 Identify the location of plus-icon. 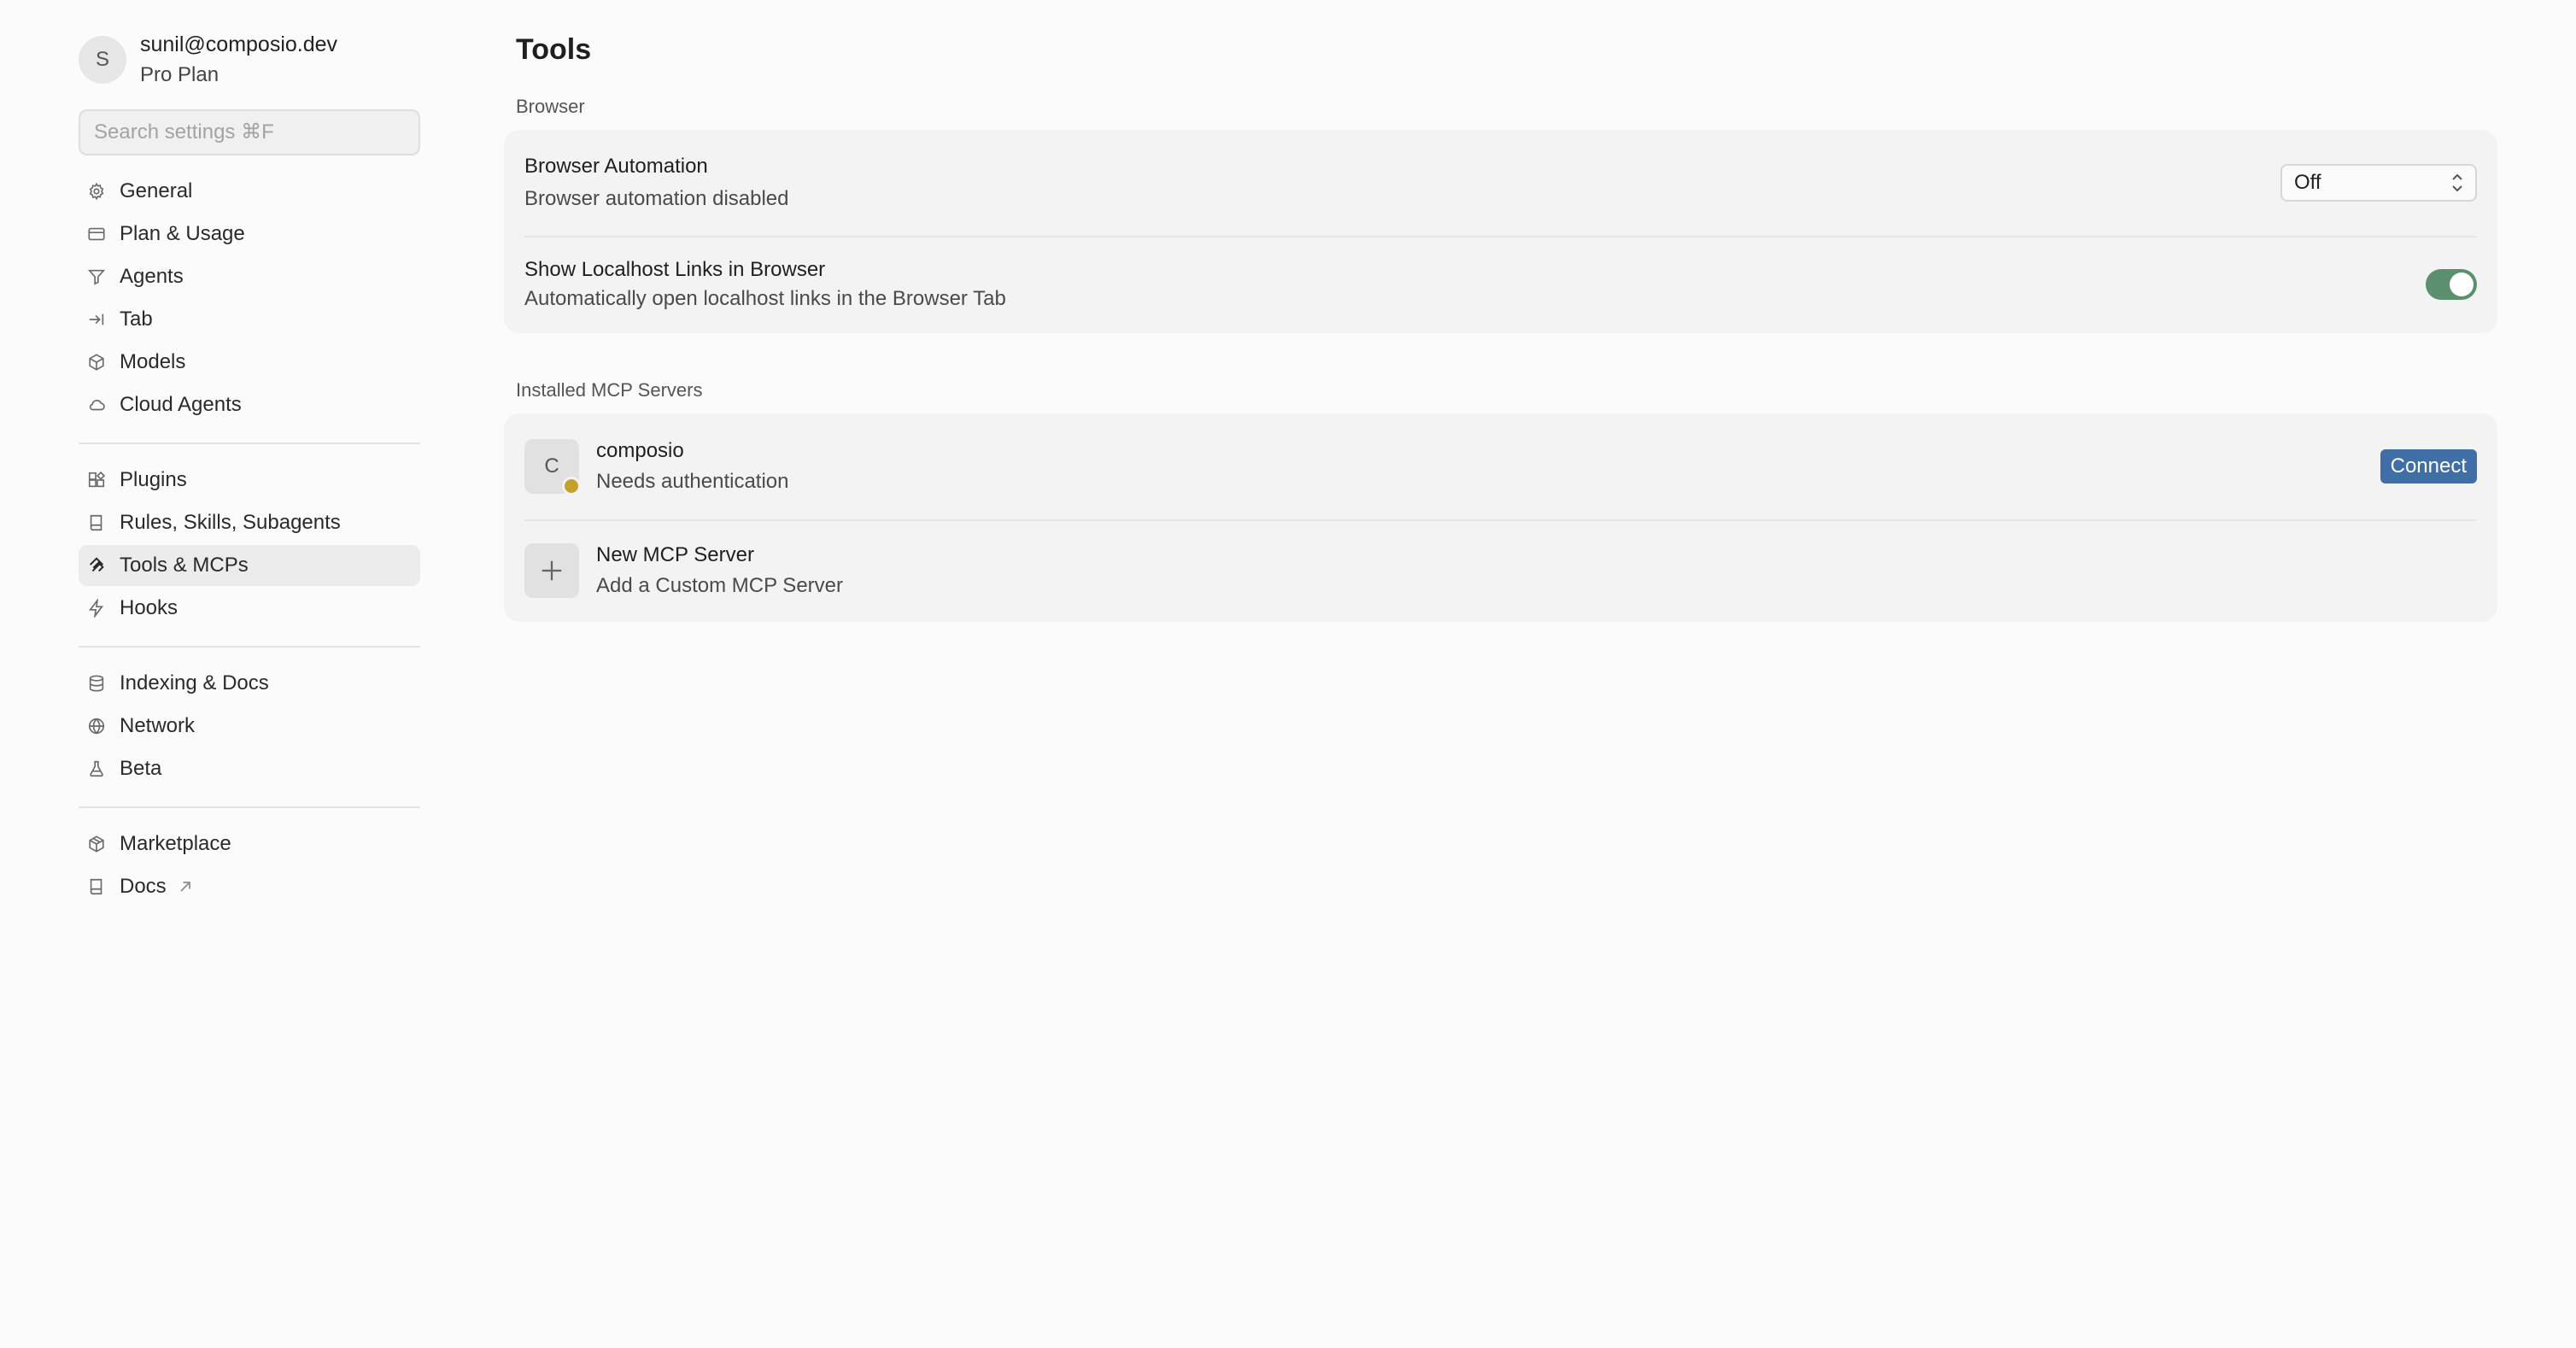
(552, 570).